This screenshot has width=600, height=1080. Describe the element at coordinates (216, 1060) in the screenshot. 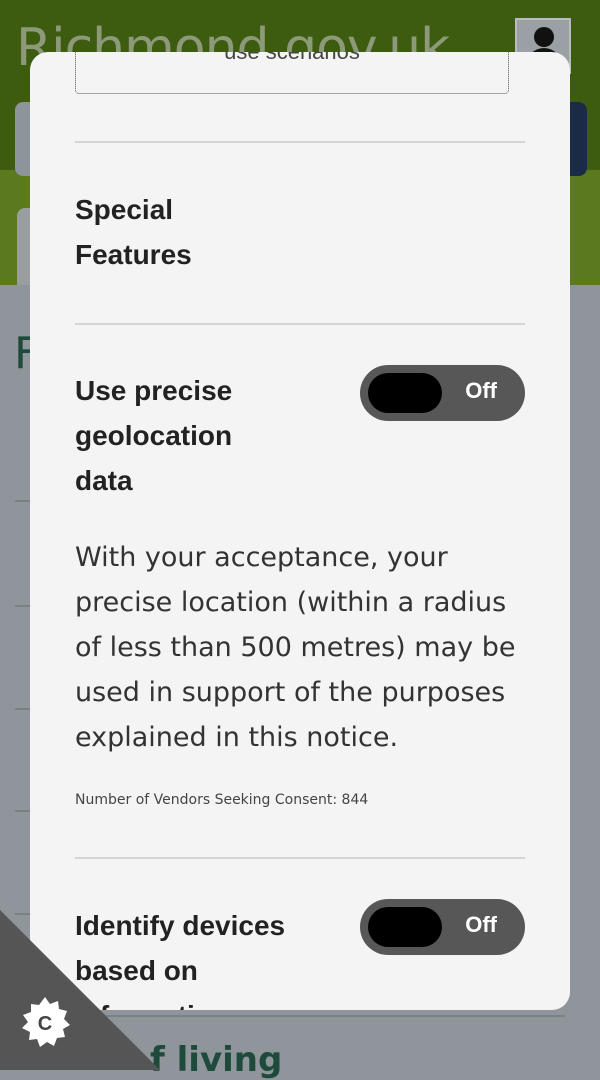

I see `bottom-link-text: f living` at that location.